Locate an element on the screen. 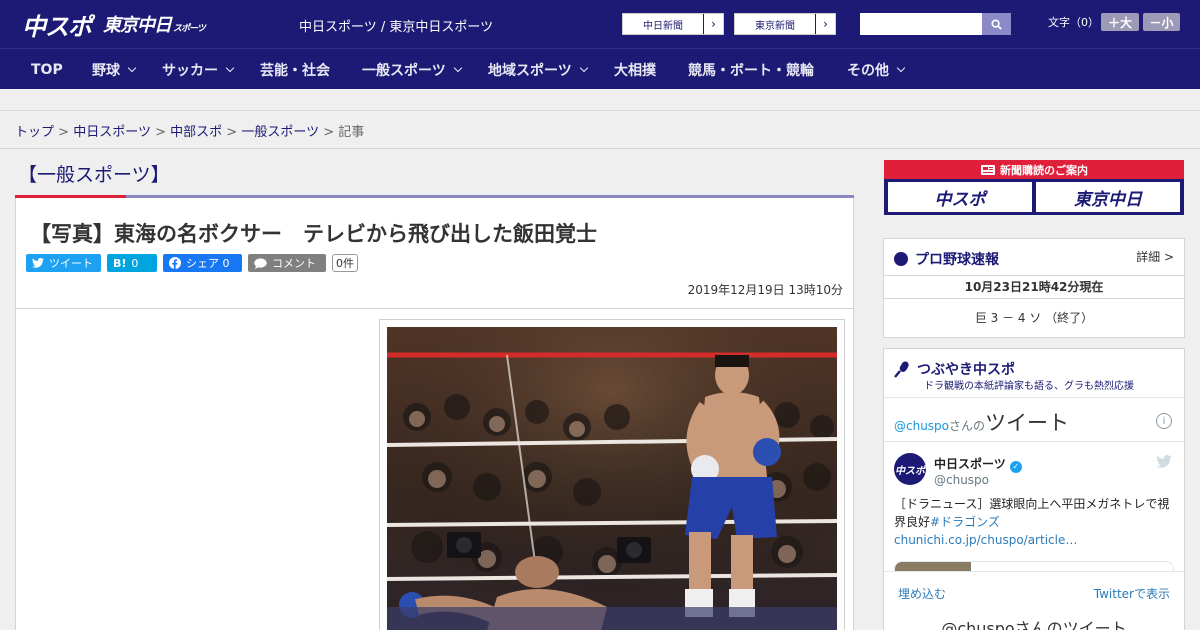 Image resolution: width=1200 pixels, height=630 pixels. search-button is located at coordinates (996, 24).